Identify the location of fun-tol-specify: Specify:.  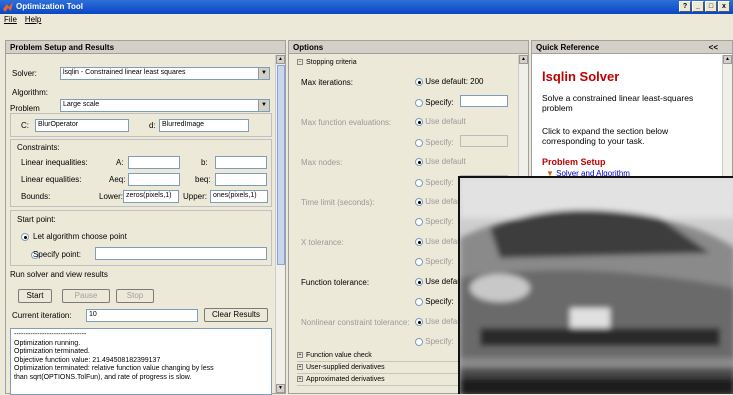
(434, 301).